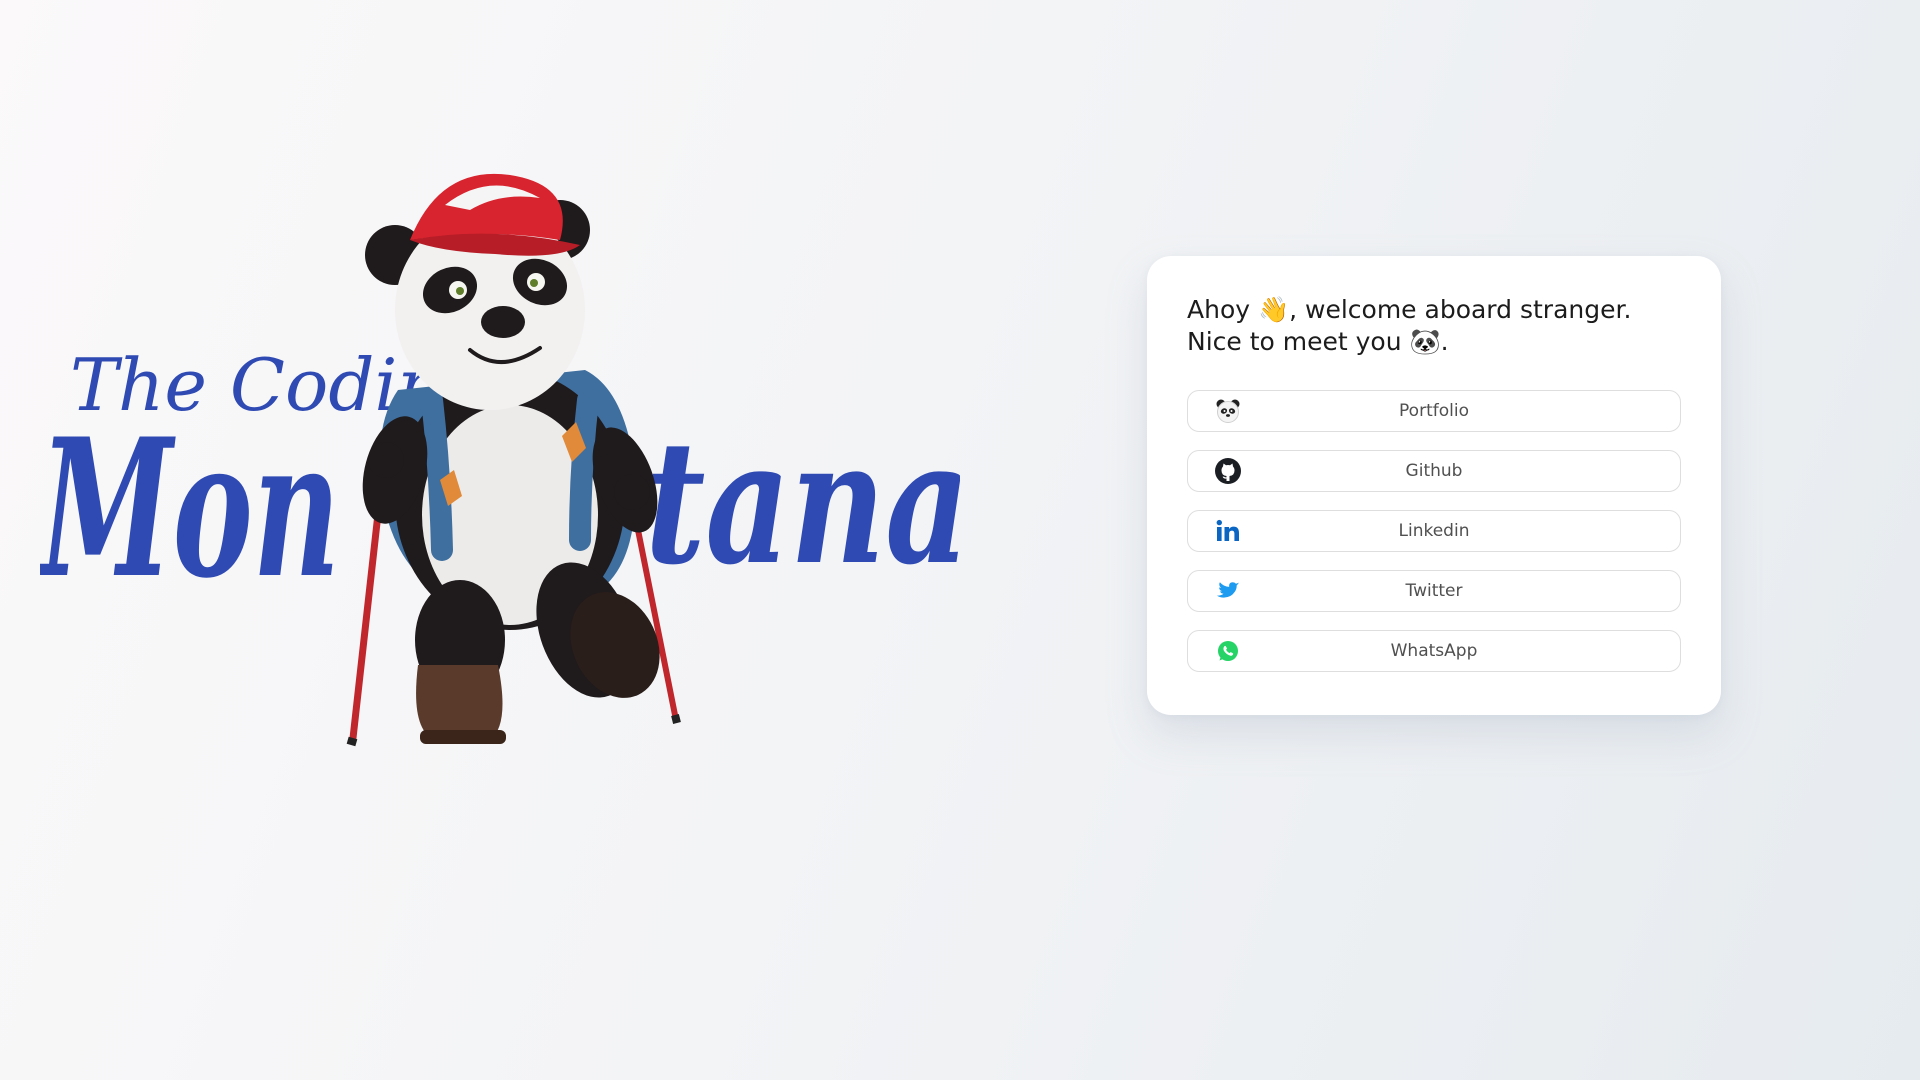 The width and height of the screenshot is (1920, 1080). Describe the element at coordinates (1228, 531) in the screenshot. I see `linkedin-icon` at that location.